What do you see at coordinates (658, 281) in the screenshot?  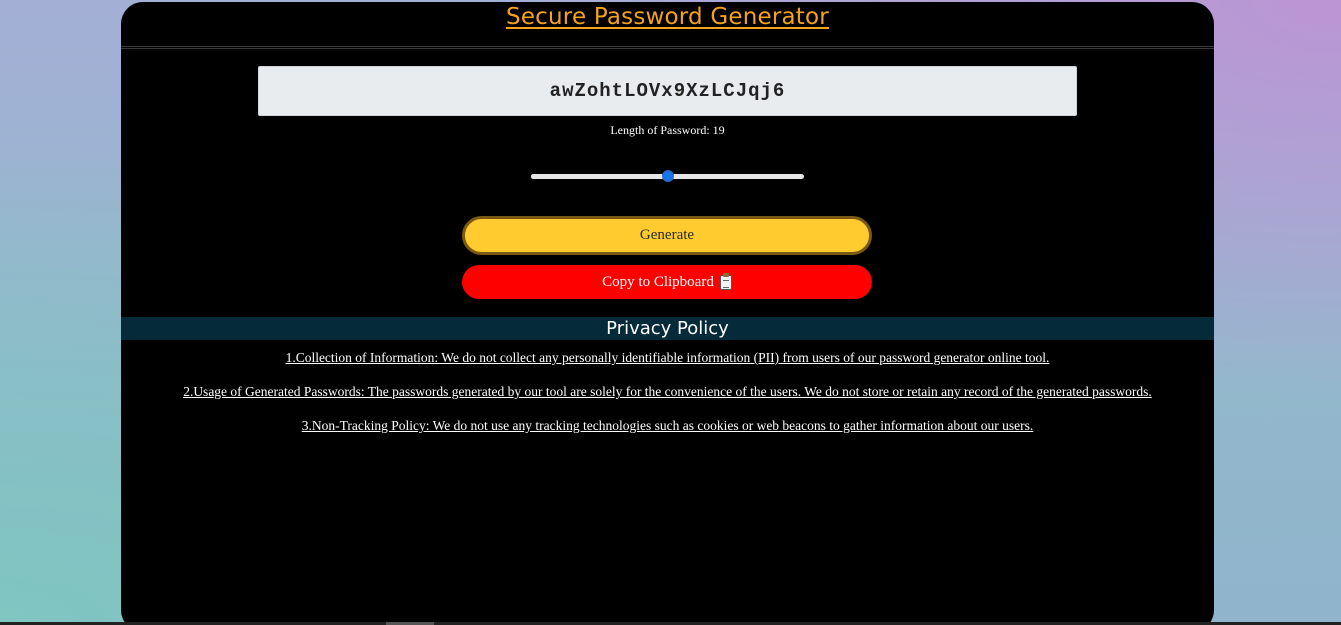 I see `copy-button-label: Copy to Clipboard` at bounding box center [658, 281].